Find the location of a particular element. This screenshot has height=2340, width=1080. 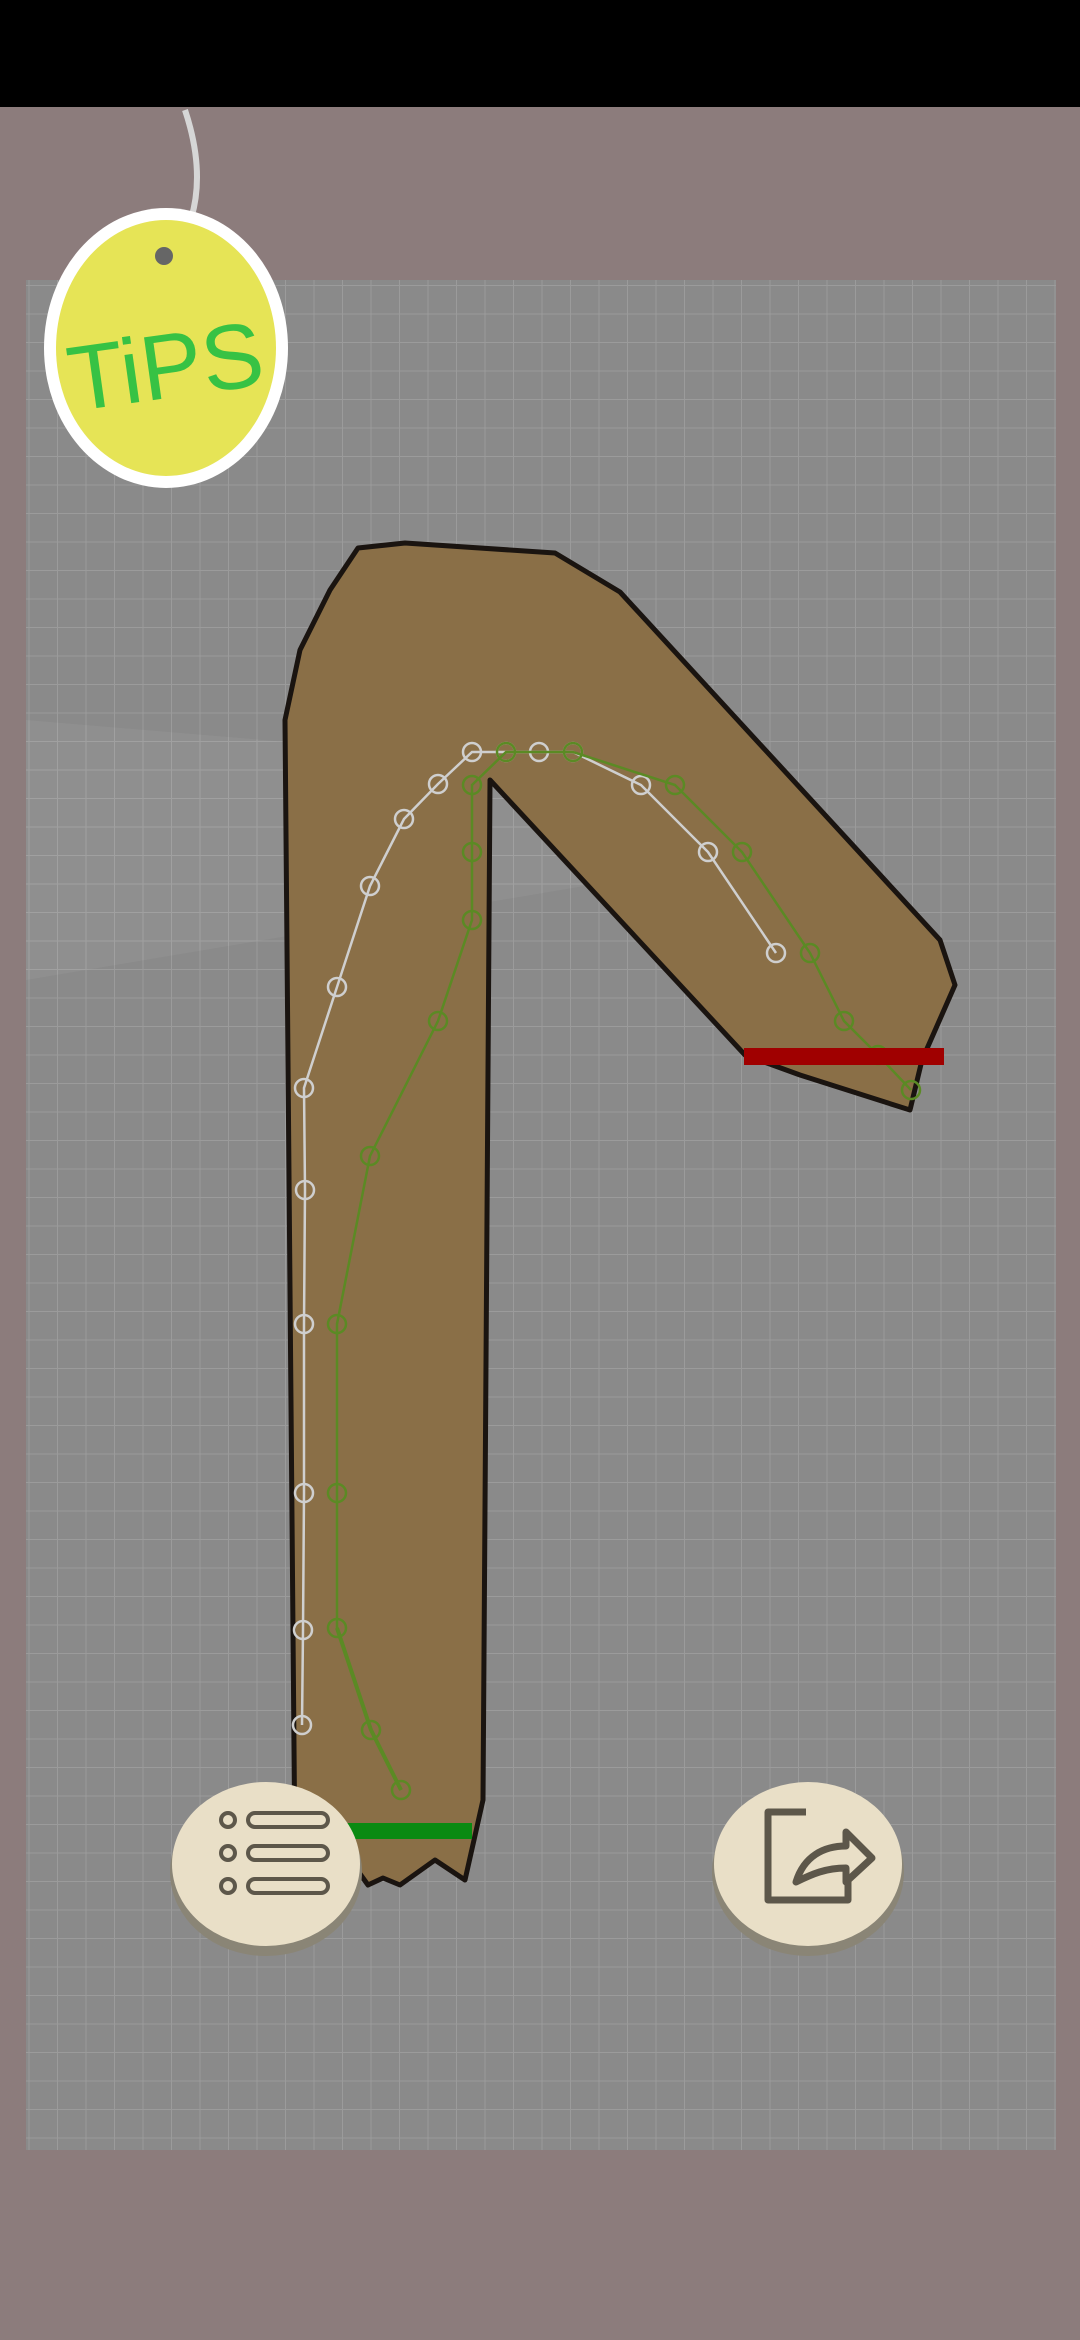

tag-hole-icon is located at coordinates (164, 256).